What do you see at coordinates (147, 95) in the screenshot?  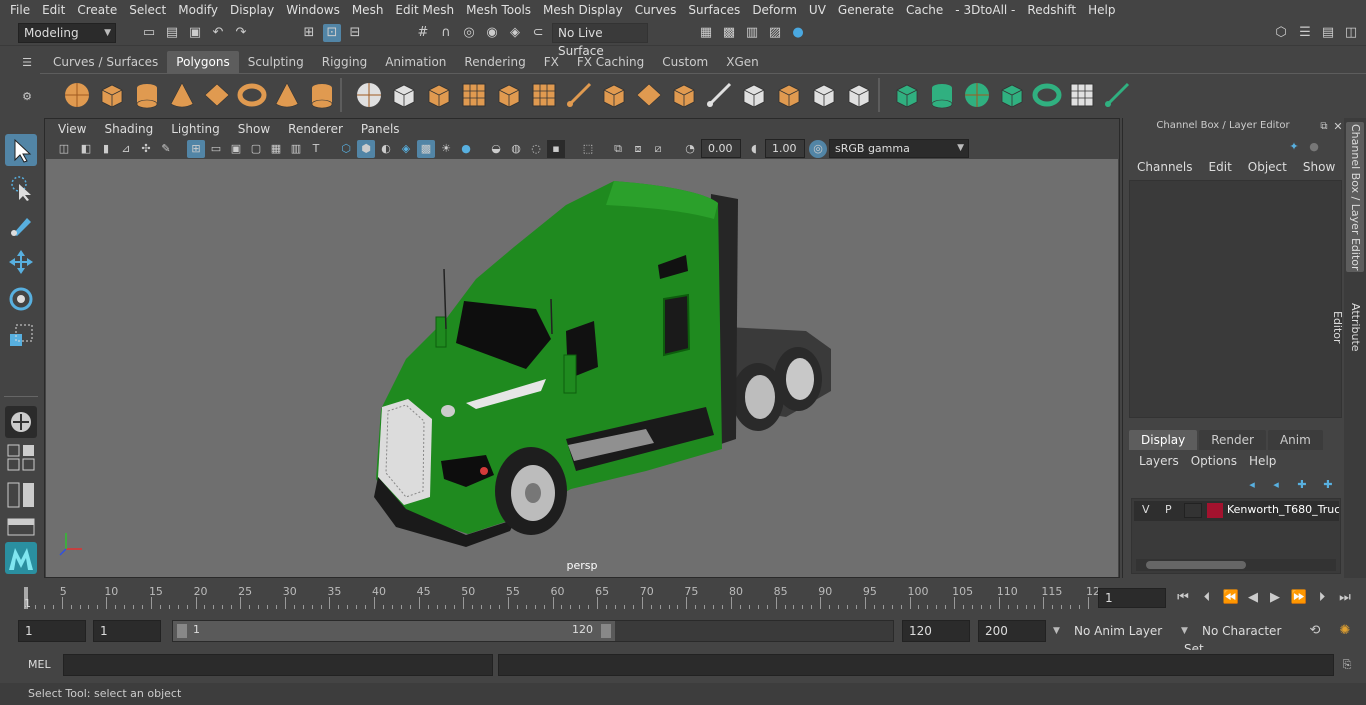 I see `shelf-cylinder-icon` at bounding box center [147, 95].